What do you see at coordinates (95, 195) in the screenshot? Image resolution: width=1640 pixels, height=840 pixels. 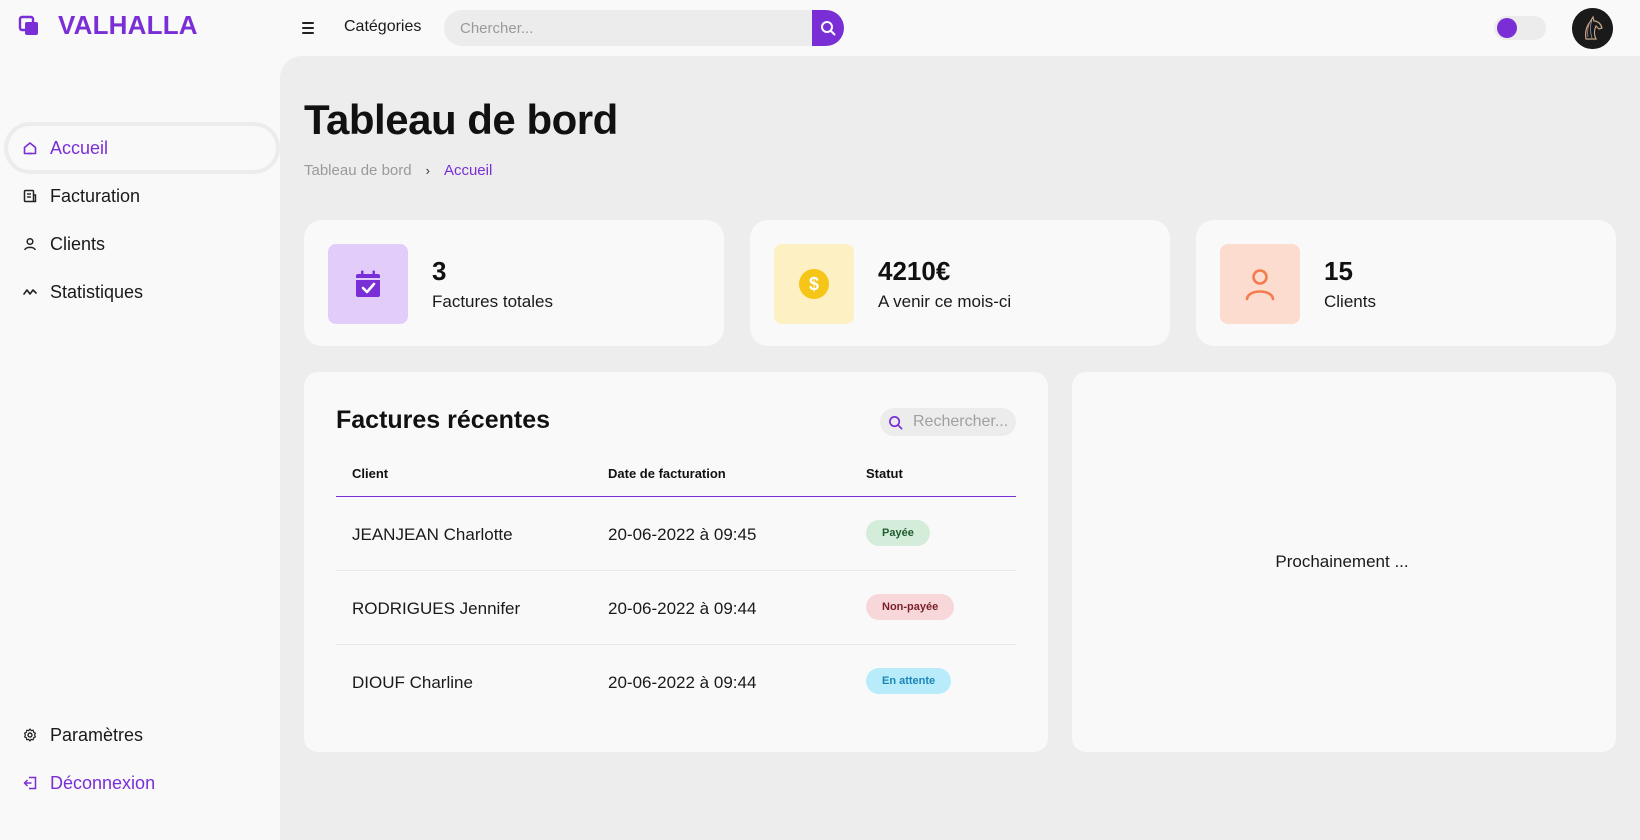 I see `sidebar-item-label: Facturation` at bounding box center [95, 195].